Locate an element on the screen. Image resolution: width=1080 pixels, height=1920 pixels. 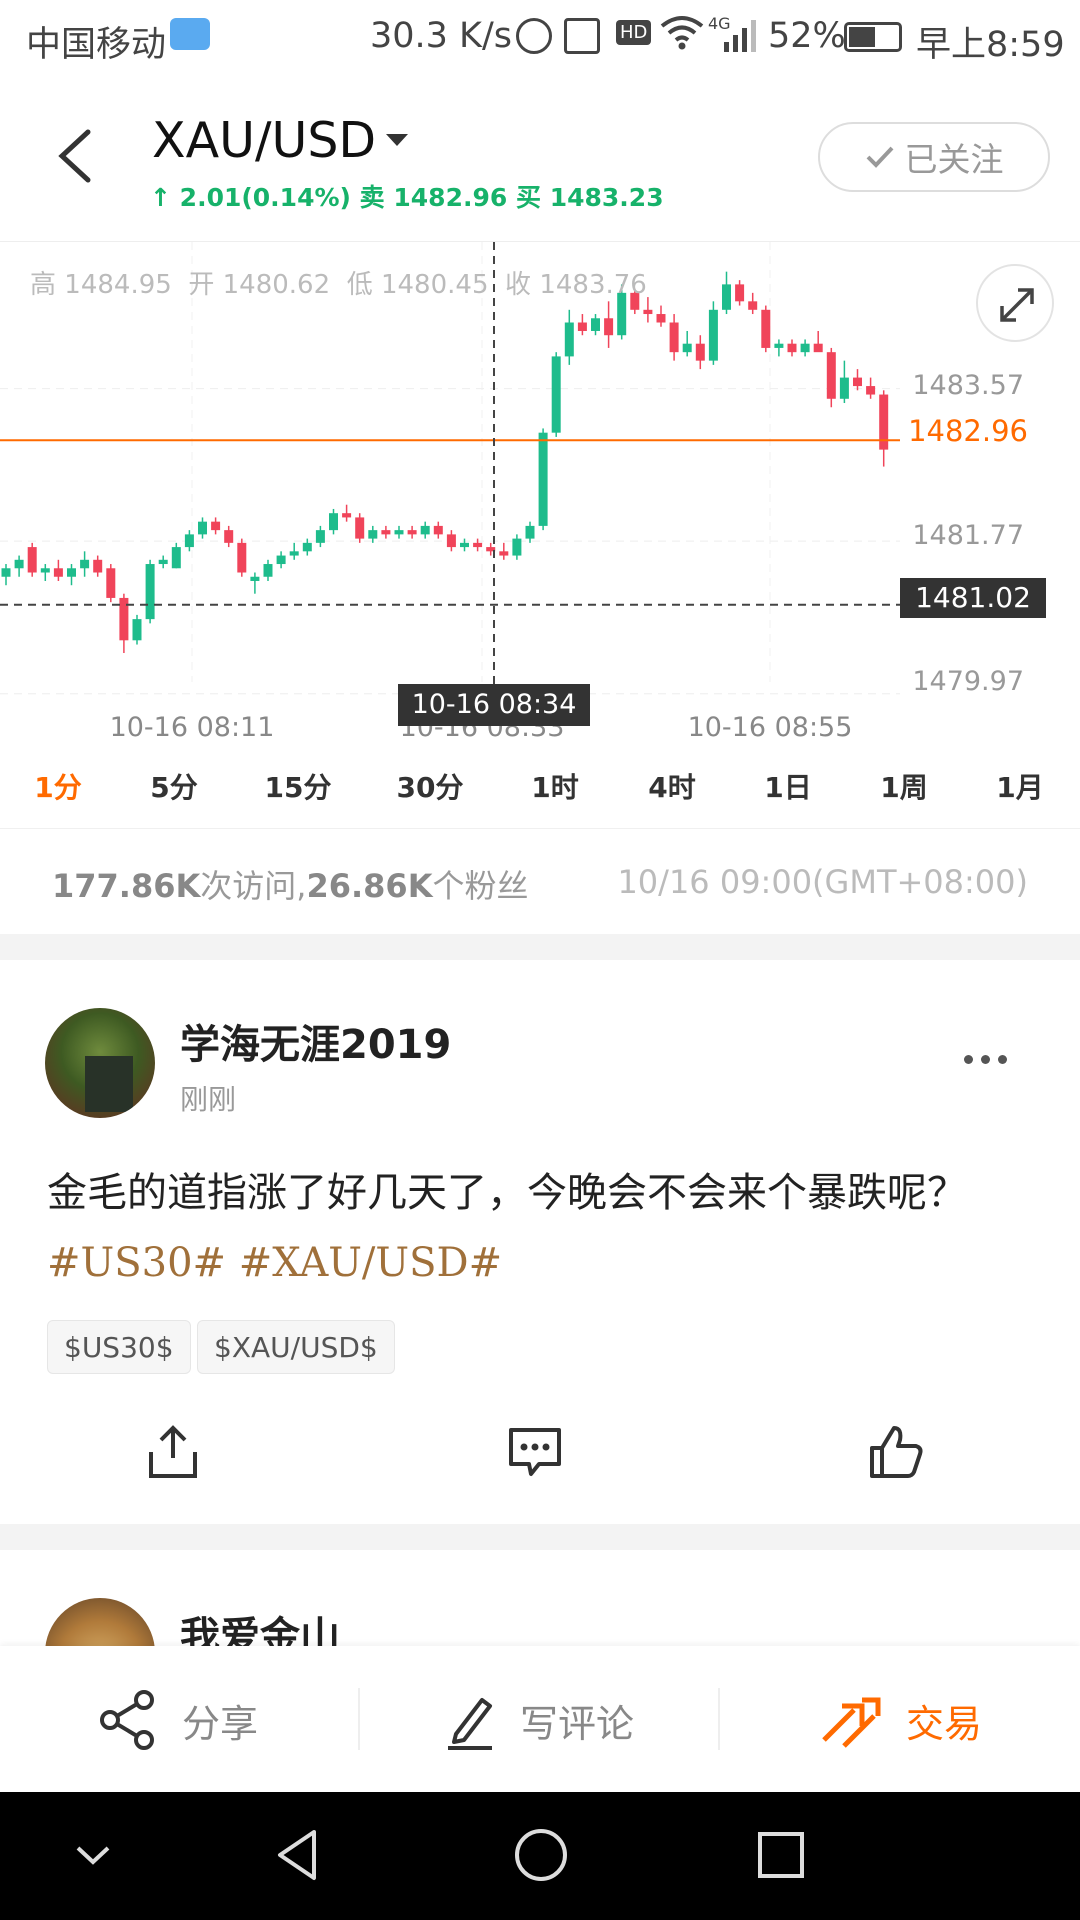
open-label: 开 is located at coordinates (201, 285).